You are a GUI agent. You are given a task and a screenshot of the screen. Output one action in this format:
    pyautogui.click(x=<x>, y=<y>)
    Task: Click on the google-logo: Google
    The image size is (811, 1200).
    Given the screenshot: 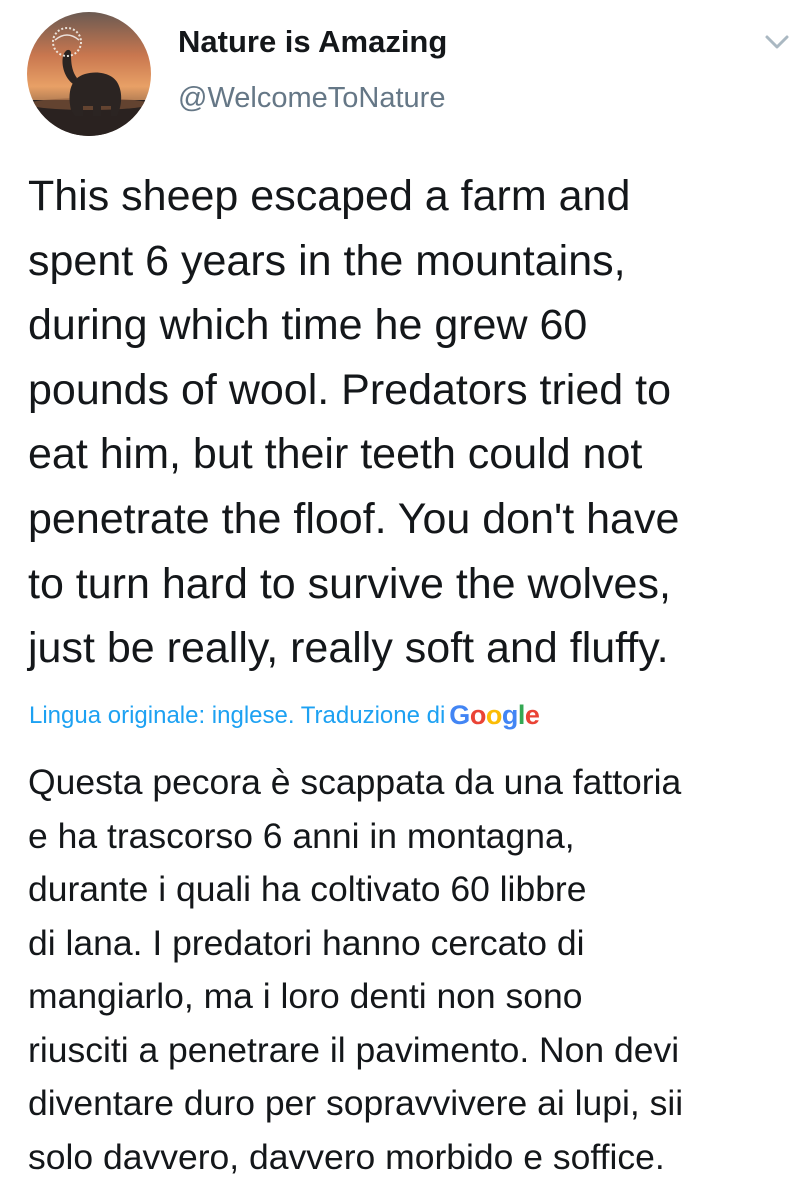 What is the action you would take?
    pyautogui.click(x=494, y=715)
    